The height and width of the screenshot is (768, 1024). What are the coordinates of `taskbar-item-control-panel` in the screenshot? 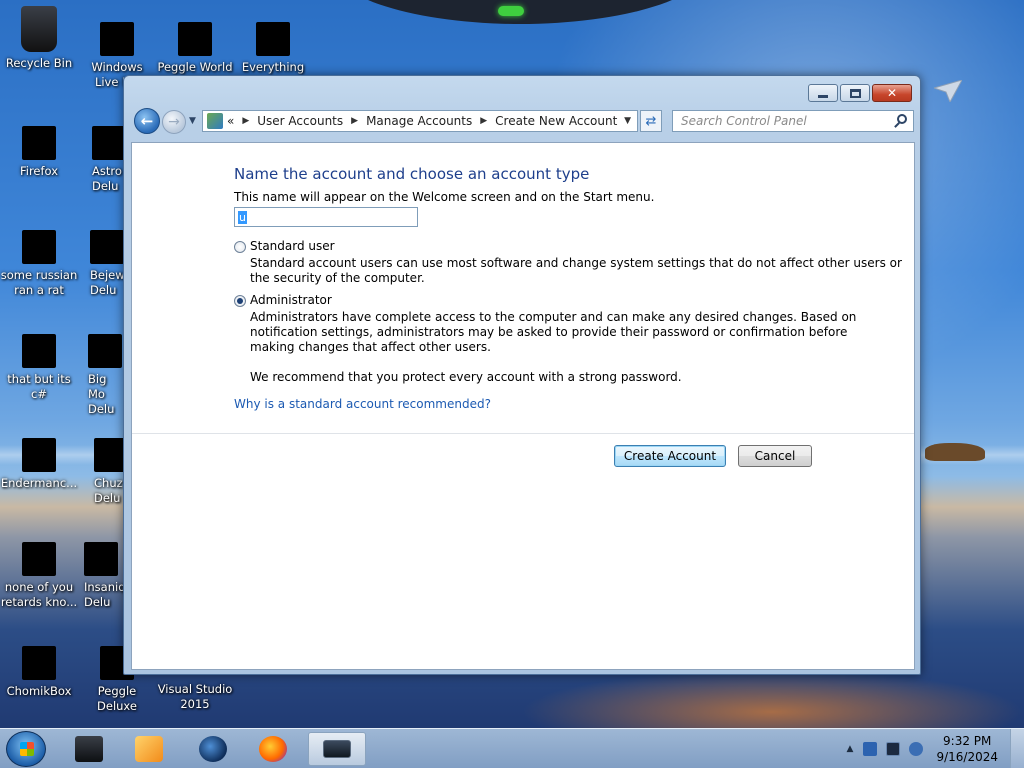 It's located at (337, 749).